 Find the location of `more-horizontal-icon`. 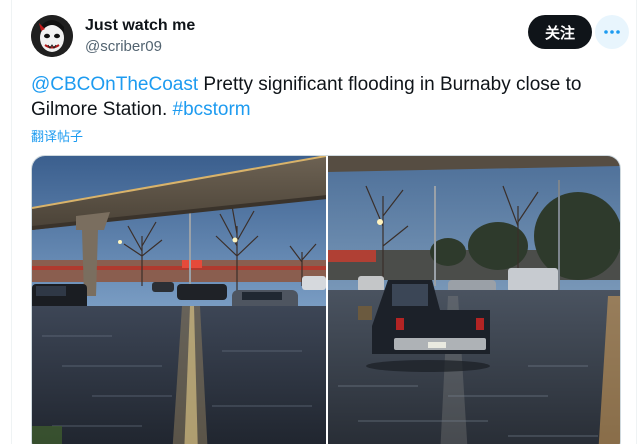

more-horizontal-icon is located at coordinates (612, 32).